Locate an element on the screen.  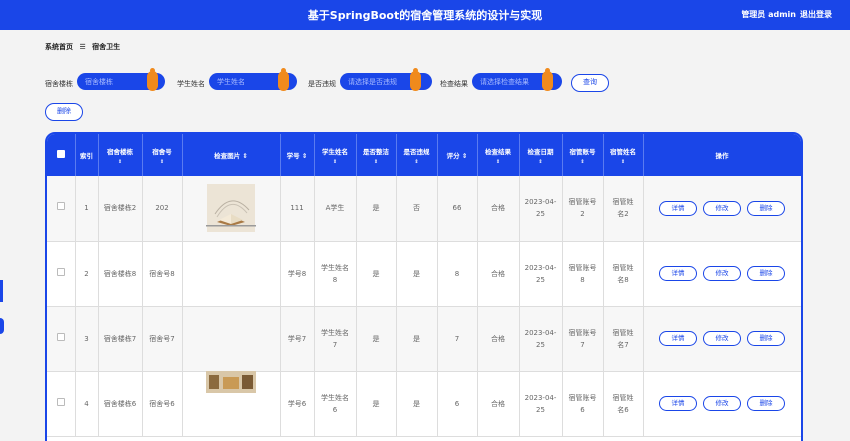
col-tidy: 是否整洁 ⇕ is located at coordinates (376, 155).